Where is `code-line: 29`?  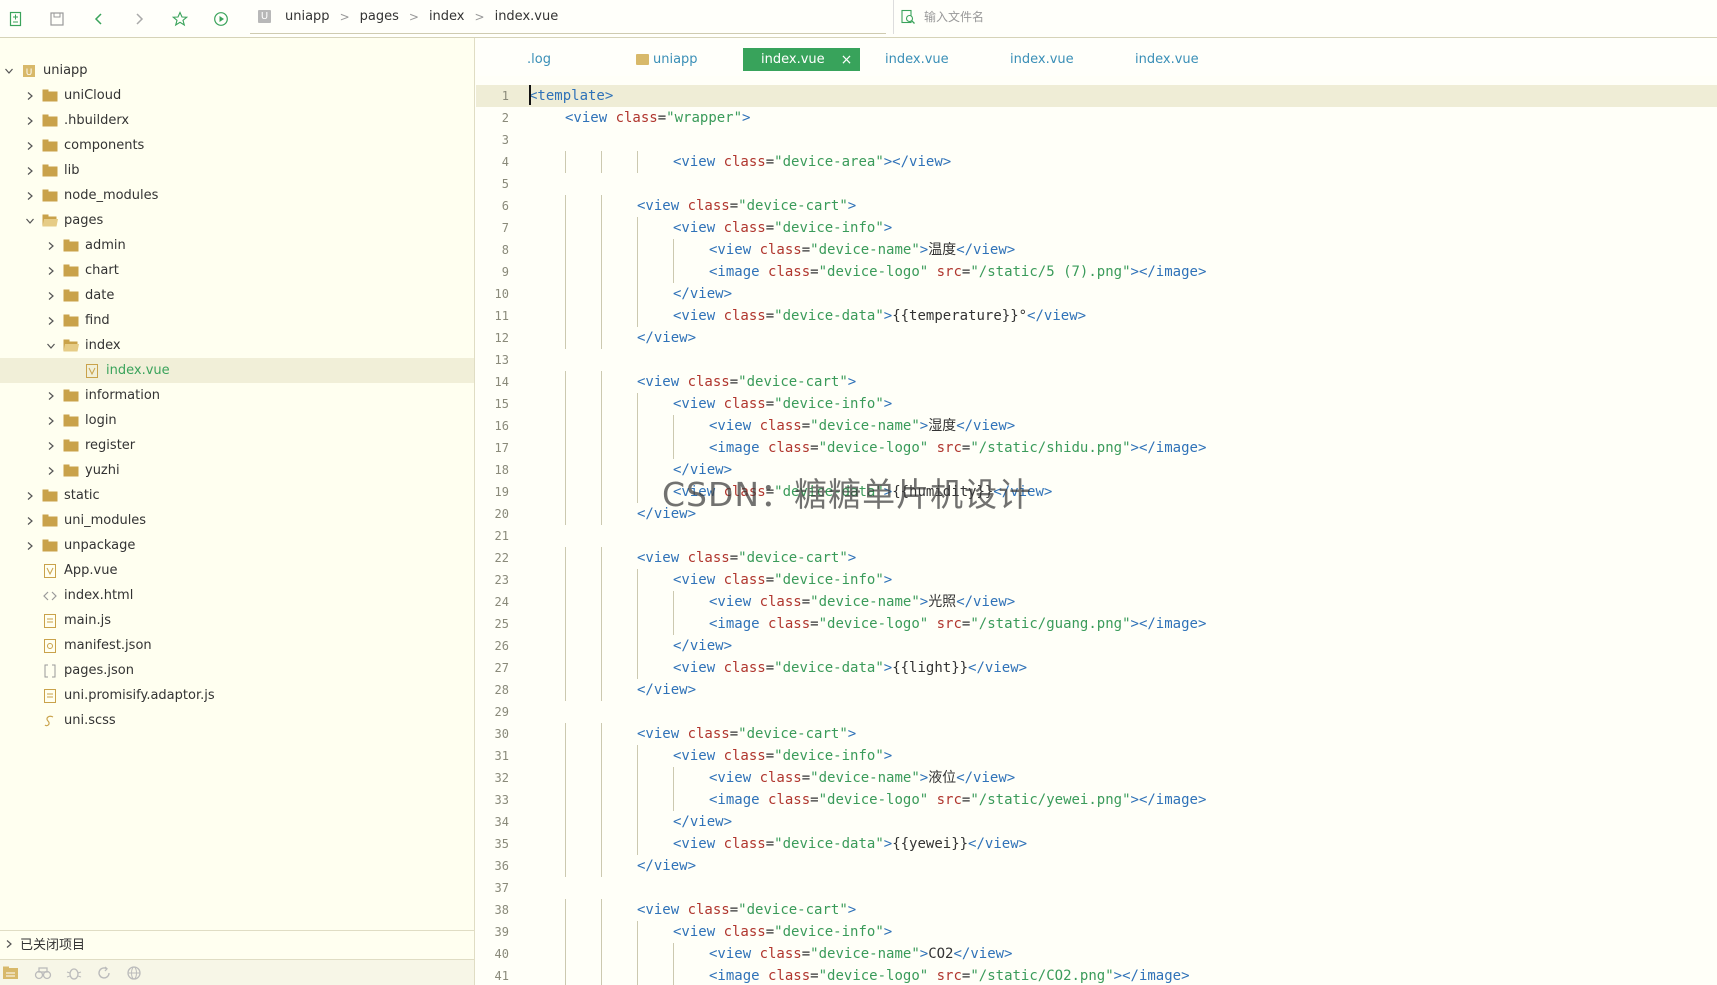 code-line: 29 is located at coordinates (1096, 712).